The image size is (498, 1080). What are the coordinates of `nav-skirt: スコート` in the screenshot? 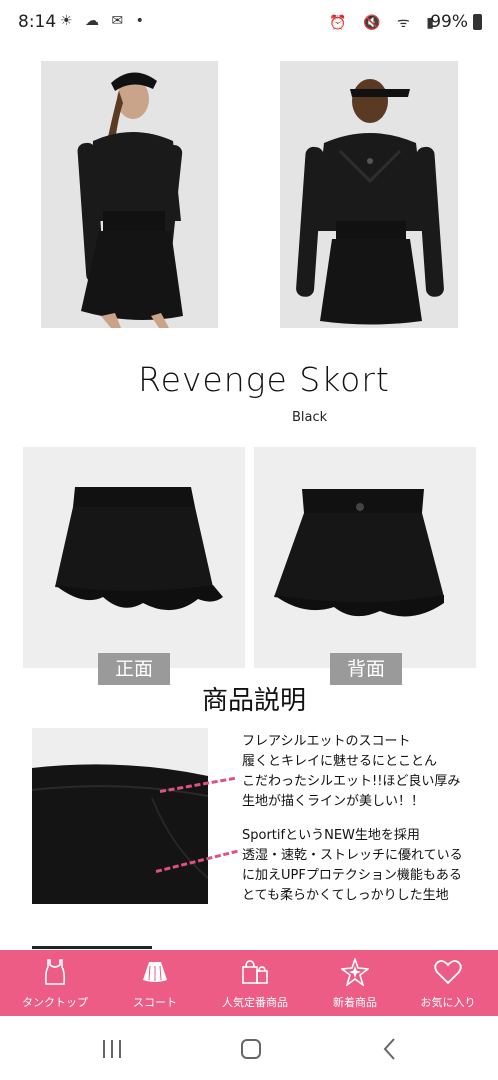 It's located at (155, 983).